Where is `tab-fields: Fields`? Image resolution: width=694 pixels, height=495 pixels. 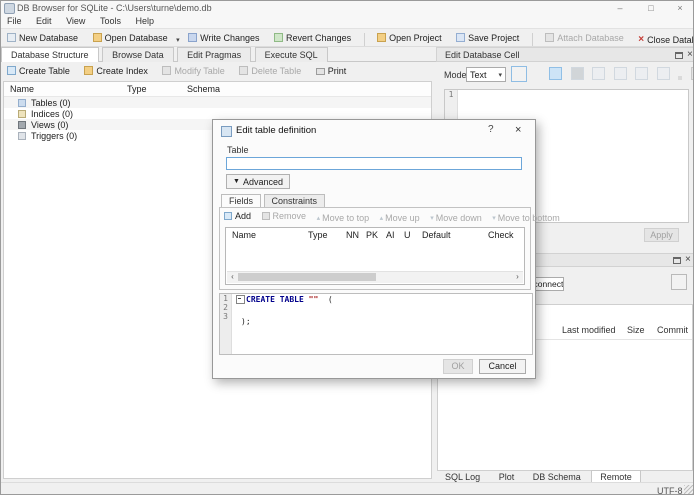 tab-fields: Fields is located at coordinates (241, 201).